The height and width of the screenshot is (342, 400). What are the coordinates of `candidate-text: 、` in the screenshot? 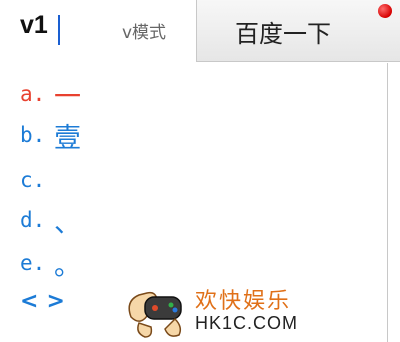 It's located at (67, 223).